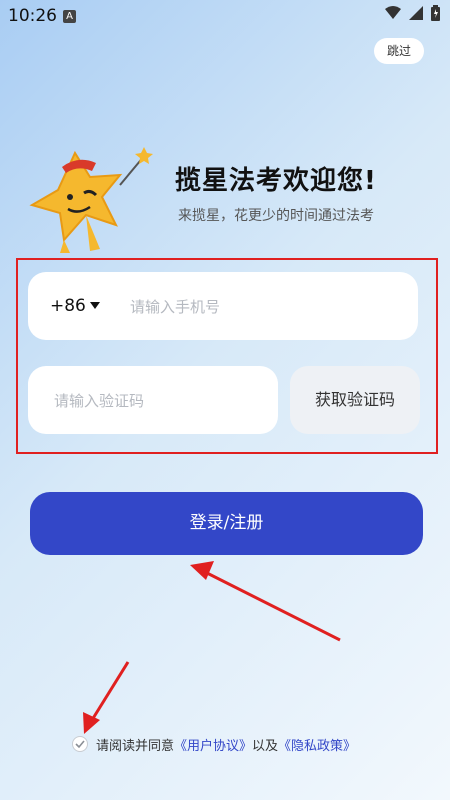  Describe the element at coordinates (393, 12) in the screenshot. I see `wifi-icon` at that location.